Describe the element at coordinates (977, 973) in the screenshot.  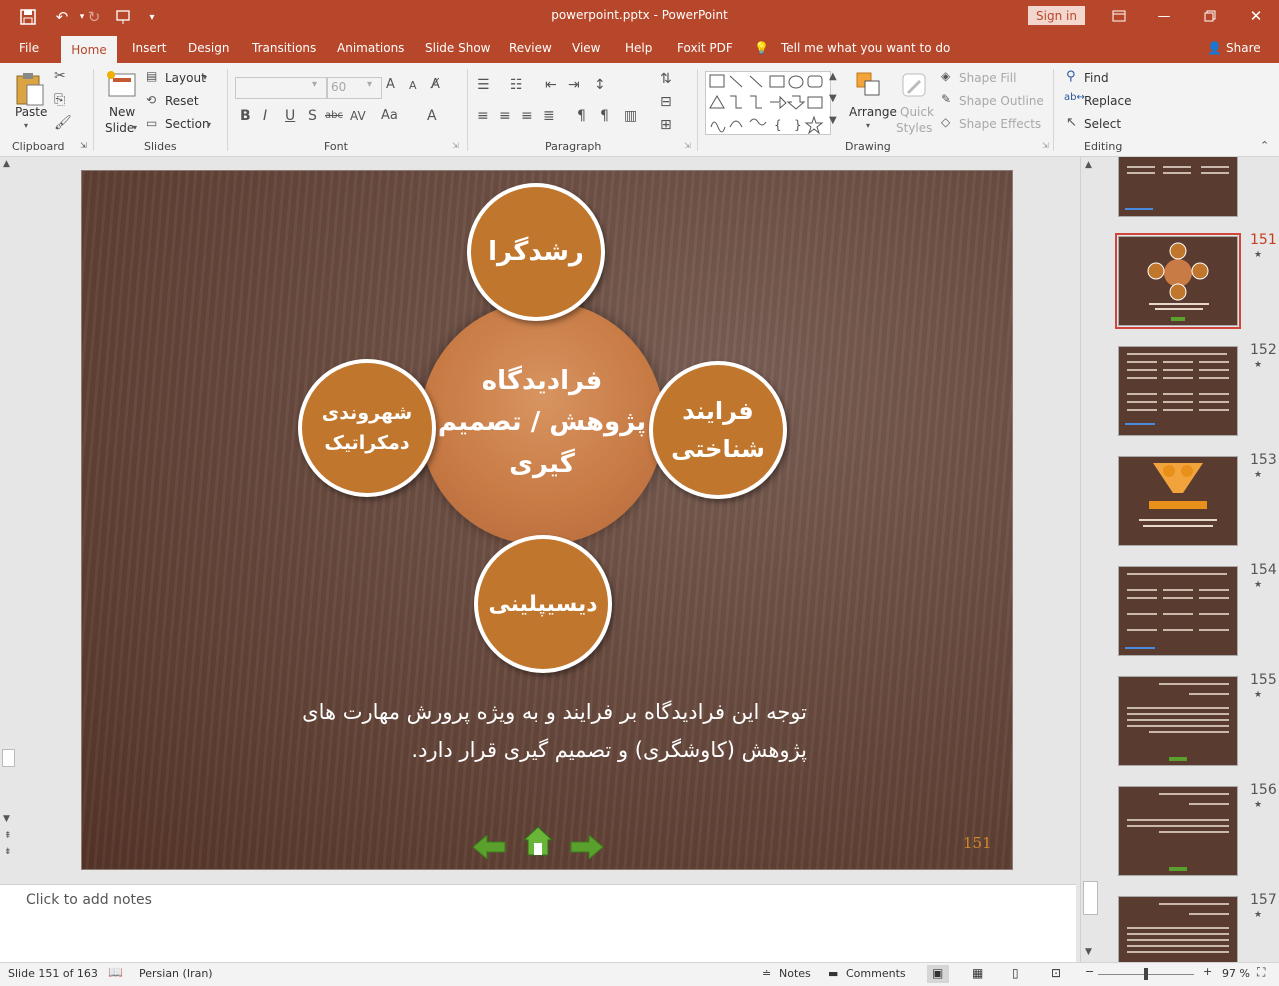
I see `slide-sorter-icon: ▦` at that location.